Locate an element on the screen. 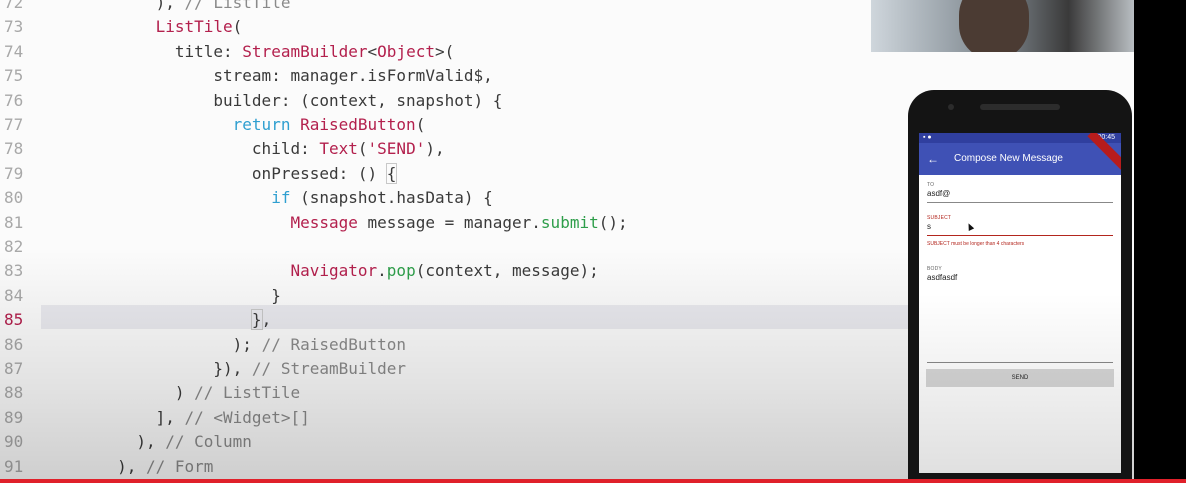 This screenshot has width=1186, height=483. code-text: builder: (context, snapshot) { is located at coordinates (271, 101).